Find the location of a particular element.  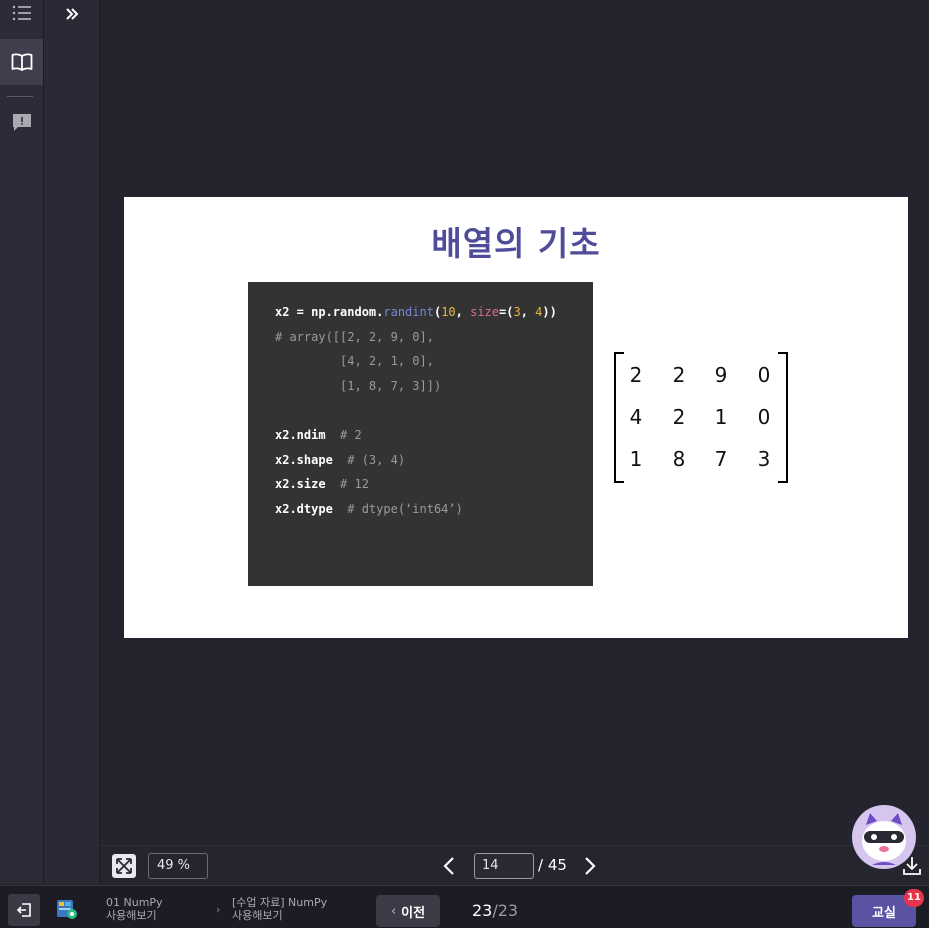

mascot-icon is located at coordinates (884, 839).